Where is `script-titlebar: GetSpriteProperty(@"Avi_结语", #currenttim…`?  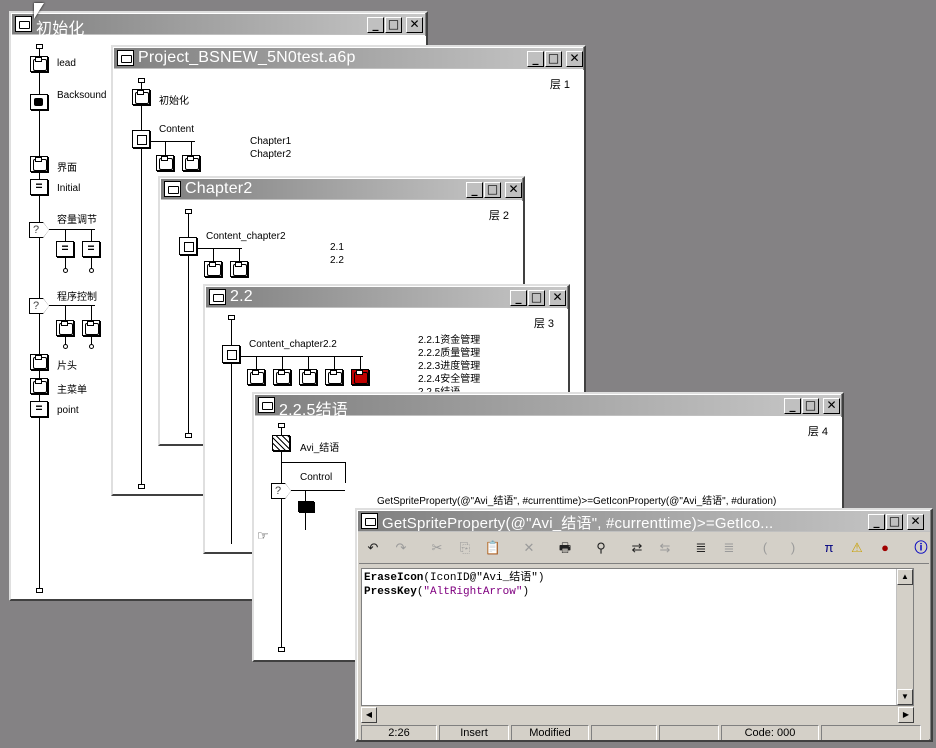
script-titlebar: GetSpriteProperty(@"Avi_结语", #currenttim… is located at coordinates (644, 521).